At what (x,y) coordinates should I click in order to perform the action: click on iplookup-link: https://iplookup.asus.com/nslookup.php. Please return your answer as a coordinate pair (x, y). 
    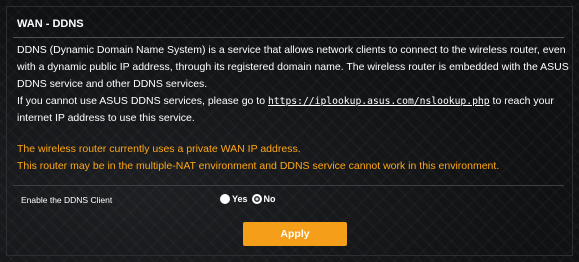
    Looking at the image, I should click on (379, 101).